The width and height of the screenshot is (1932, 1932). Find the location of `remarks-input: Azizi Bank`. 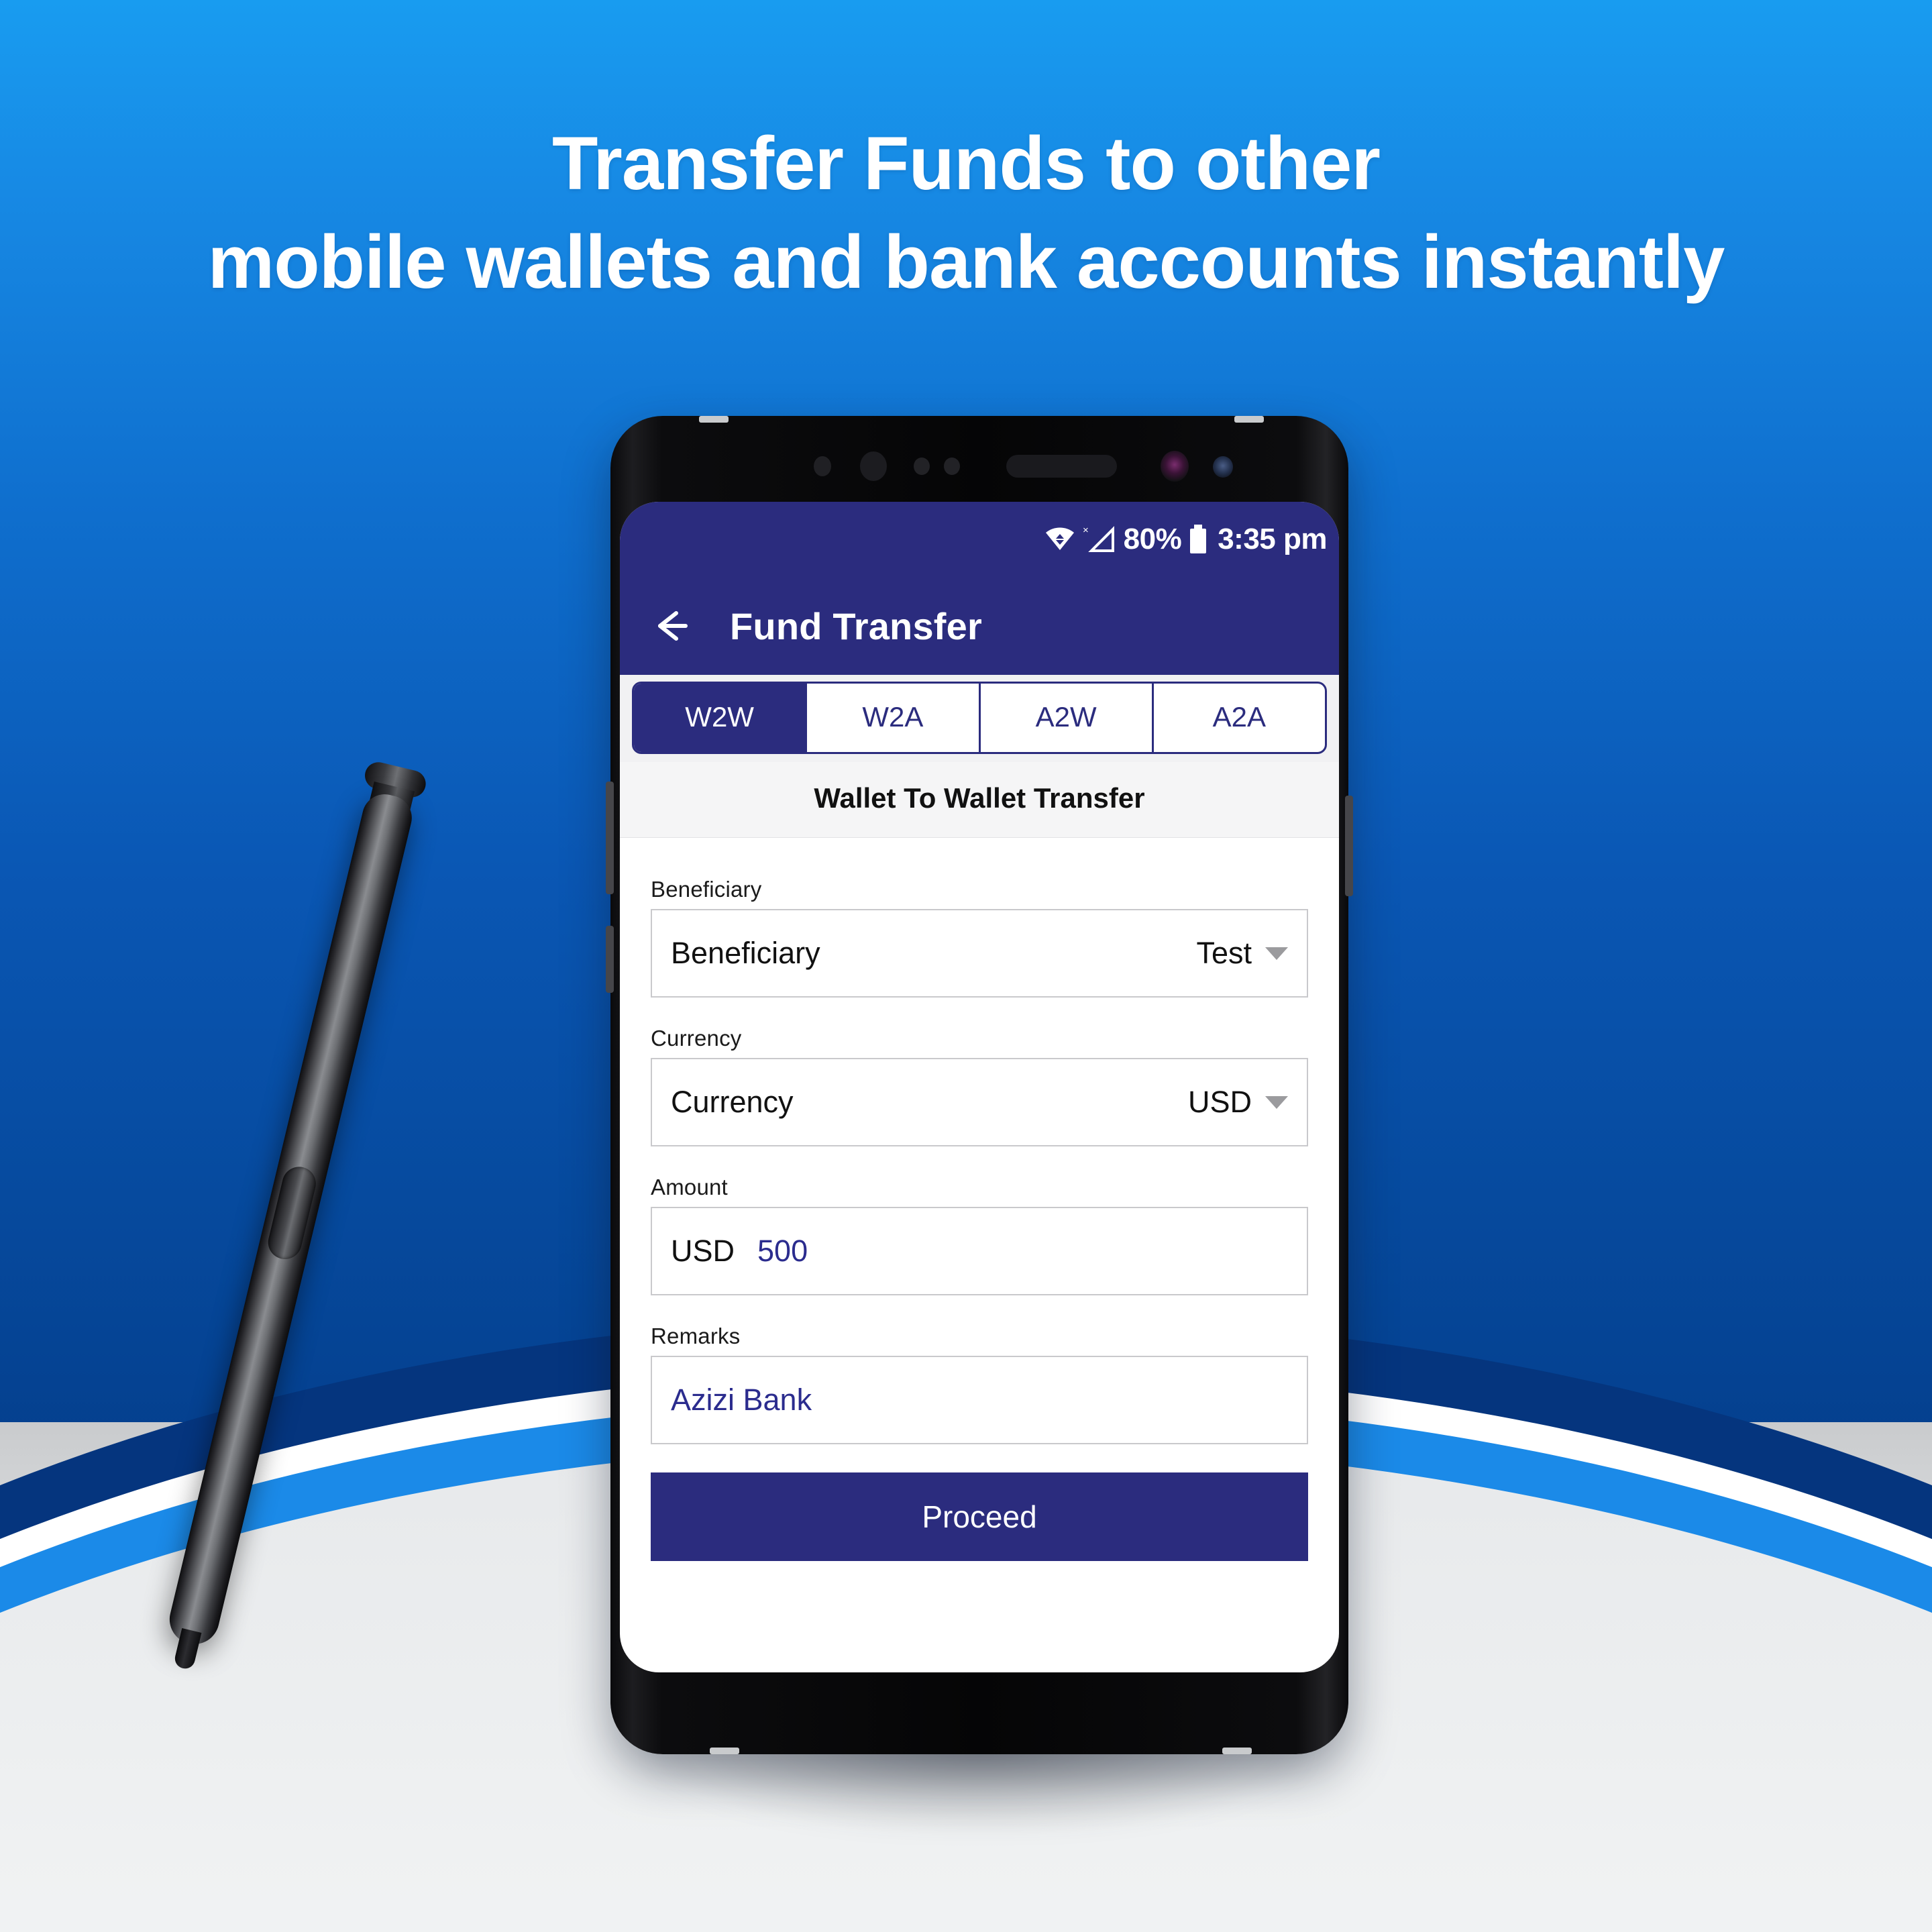

remarks-input: Azizi Bank is located at coordinates (979, 1400).